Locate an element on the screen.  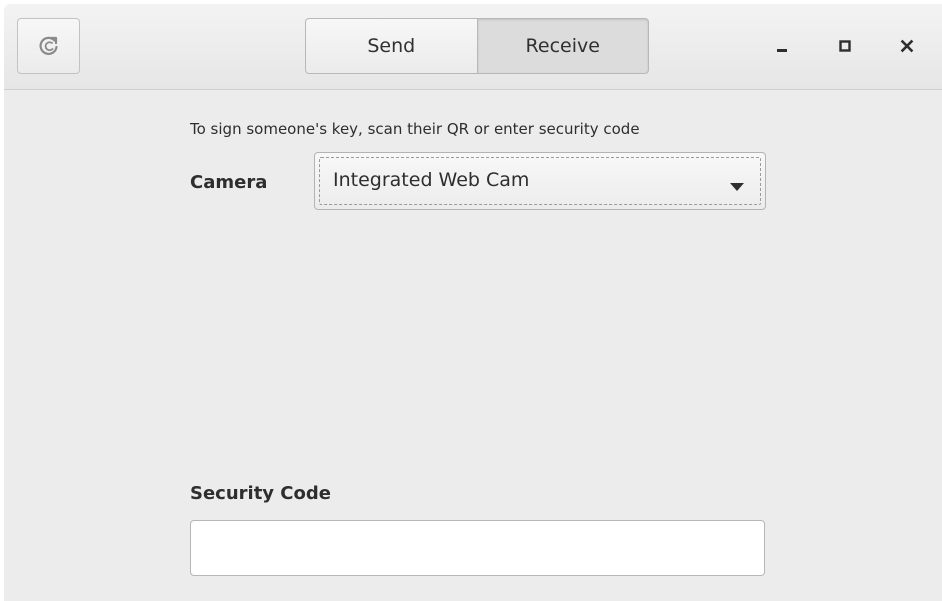
tab-send-label: Send is located at coordinates (391, 46).